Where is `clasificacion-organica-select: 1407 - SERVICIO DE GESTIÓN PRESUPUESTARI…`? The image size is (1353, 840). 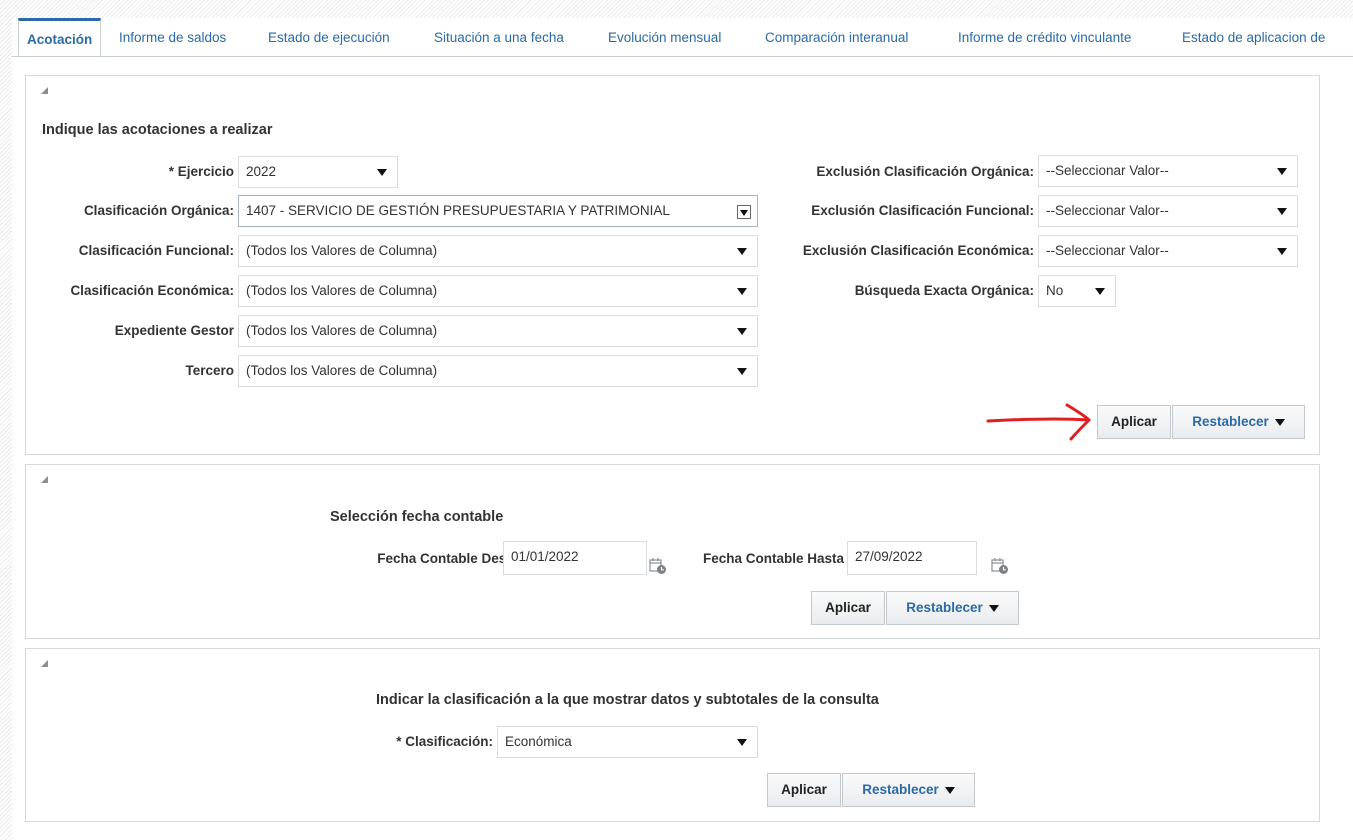 clasificacion-organica-select: 1407 - SERVICIO DE GESTIÓN PRESUPUESTARI… is located at coordinates (498, 211).